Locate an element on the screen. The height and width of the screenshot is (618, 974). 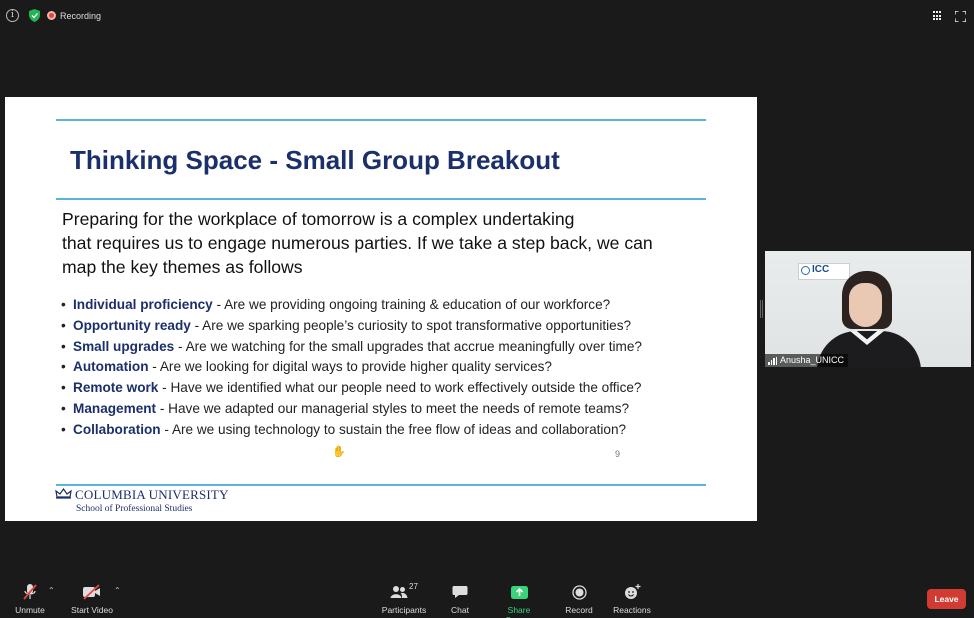
video-options-caret-icon: ⌃ is located at coordinates (117, 590).